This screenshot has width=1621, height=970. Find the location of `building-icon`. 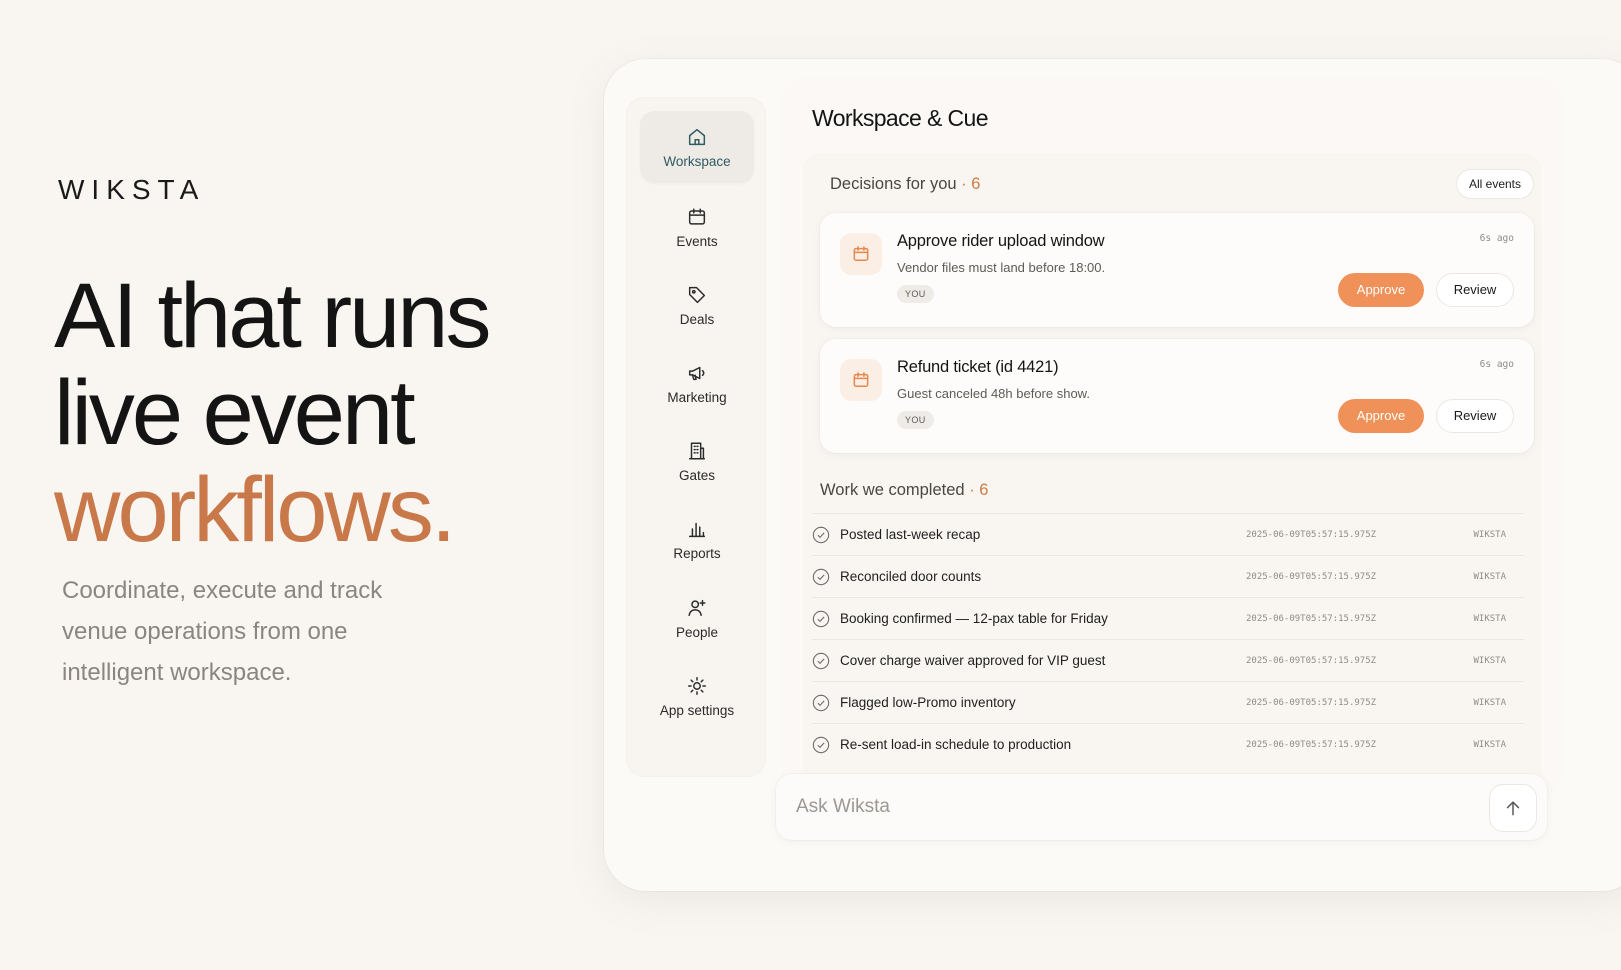

building-icon is located at coordinates (697, 450).